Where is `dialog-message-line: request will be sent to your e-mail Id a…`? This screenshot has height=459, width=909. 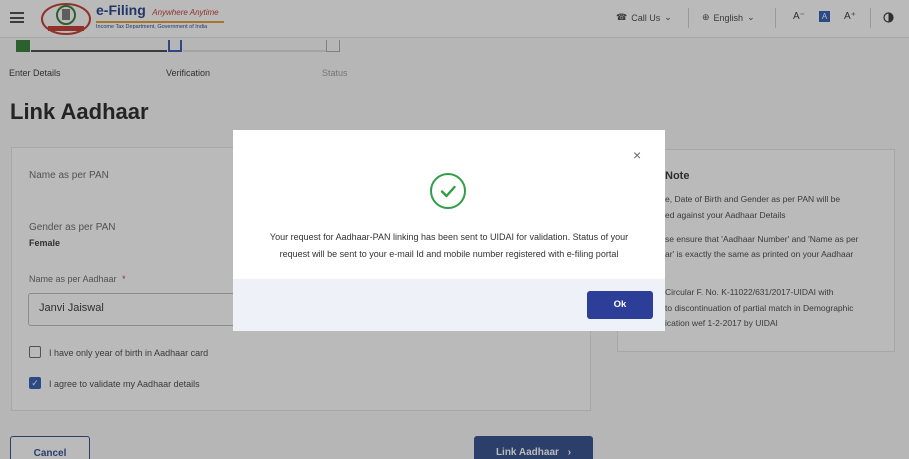
dialog-message-line: request will be sent to your e-mail Id a… is located at coordinates (449, 254).